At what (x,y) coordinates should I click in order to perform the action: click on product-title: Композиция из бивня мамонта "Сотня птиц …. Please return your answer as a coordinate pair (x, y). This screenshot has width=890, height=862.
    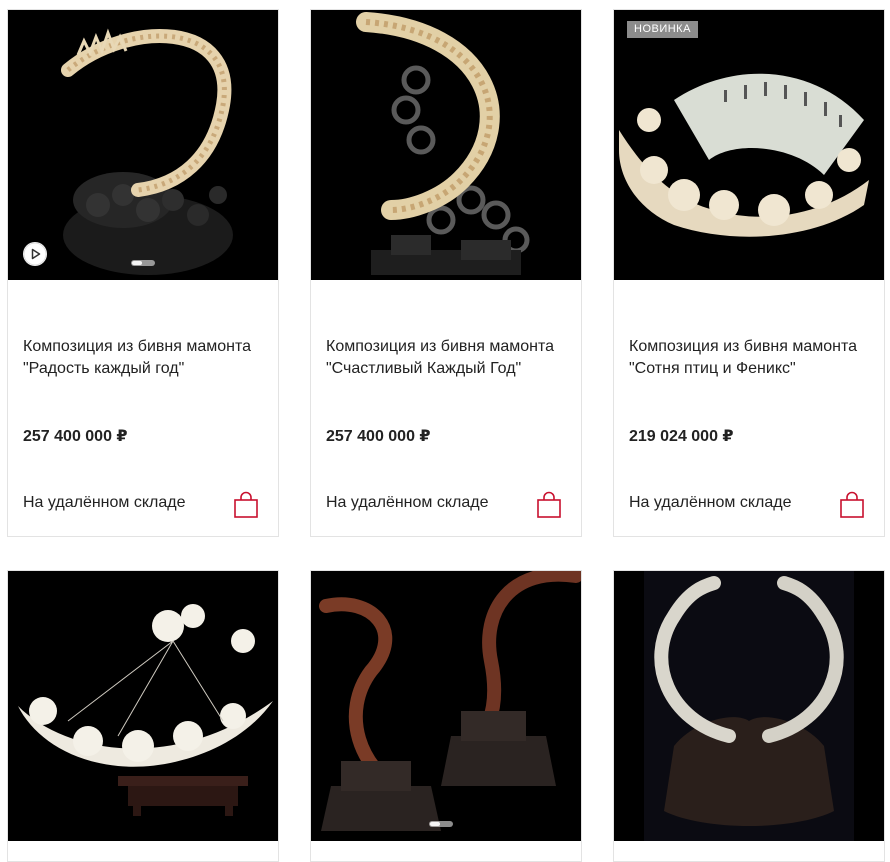
    Looking at the image, I should click on (751, 358).